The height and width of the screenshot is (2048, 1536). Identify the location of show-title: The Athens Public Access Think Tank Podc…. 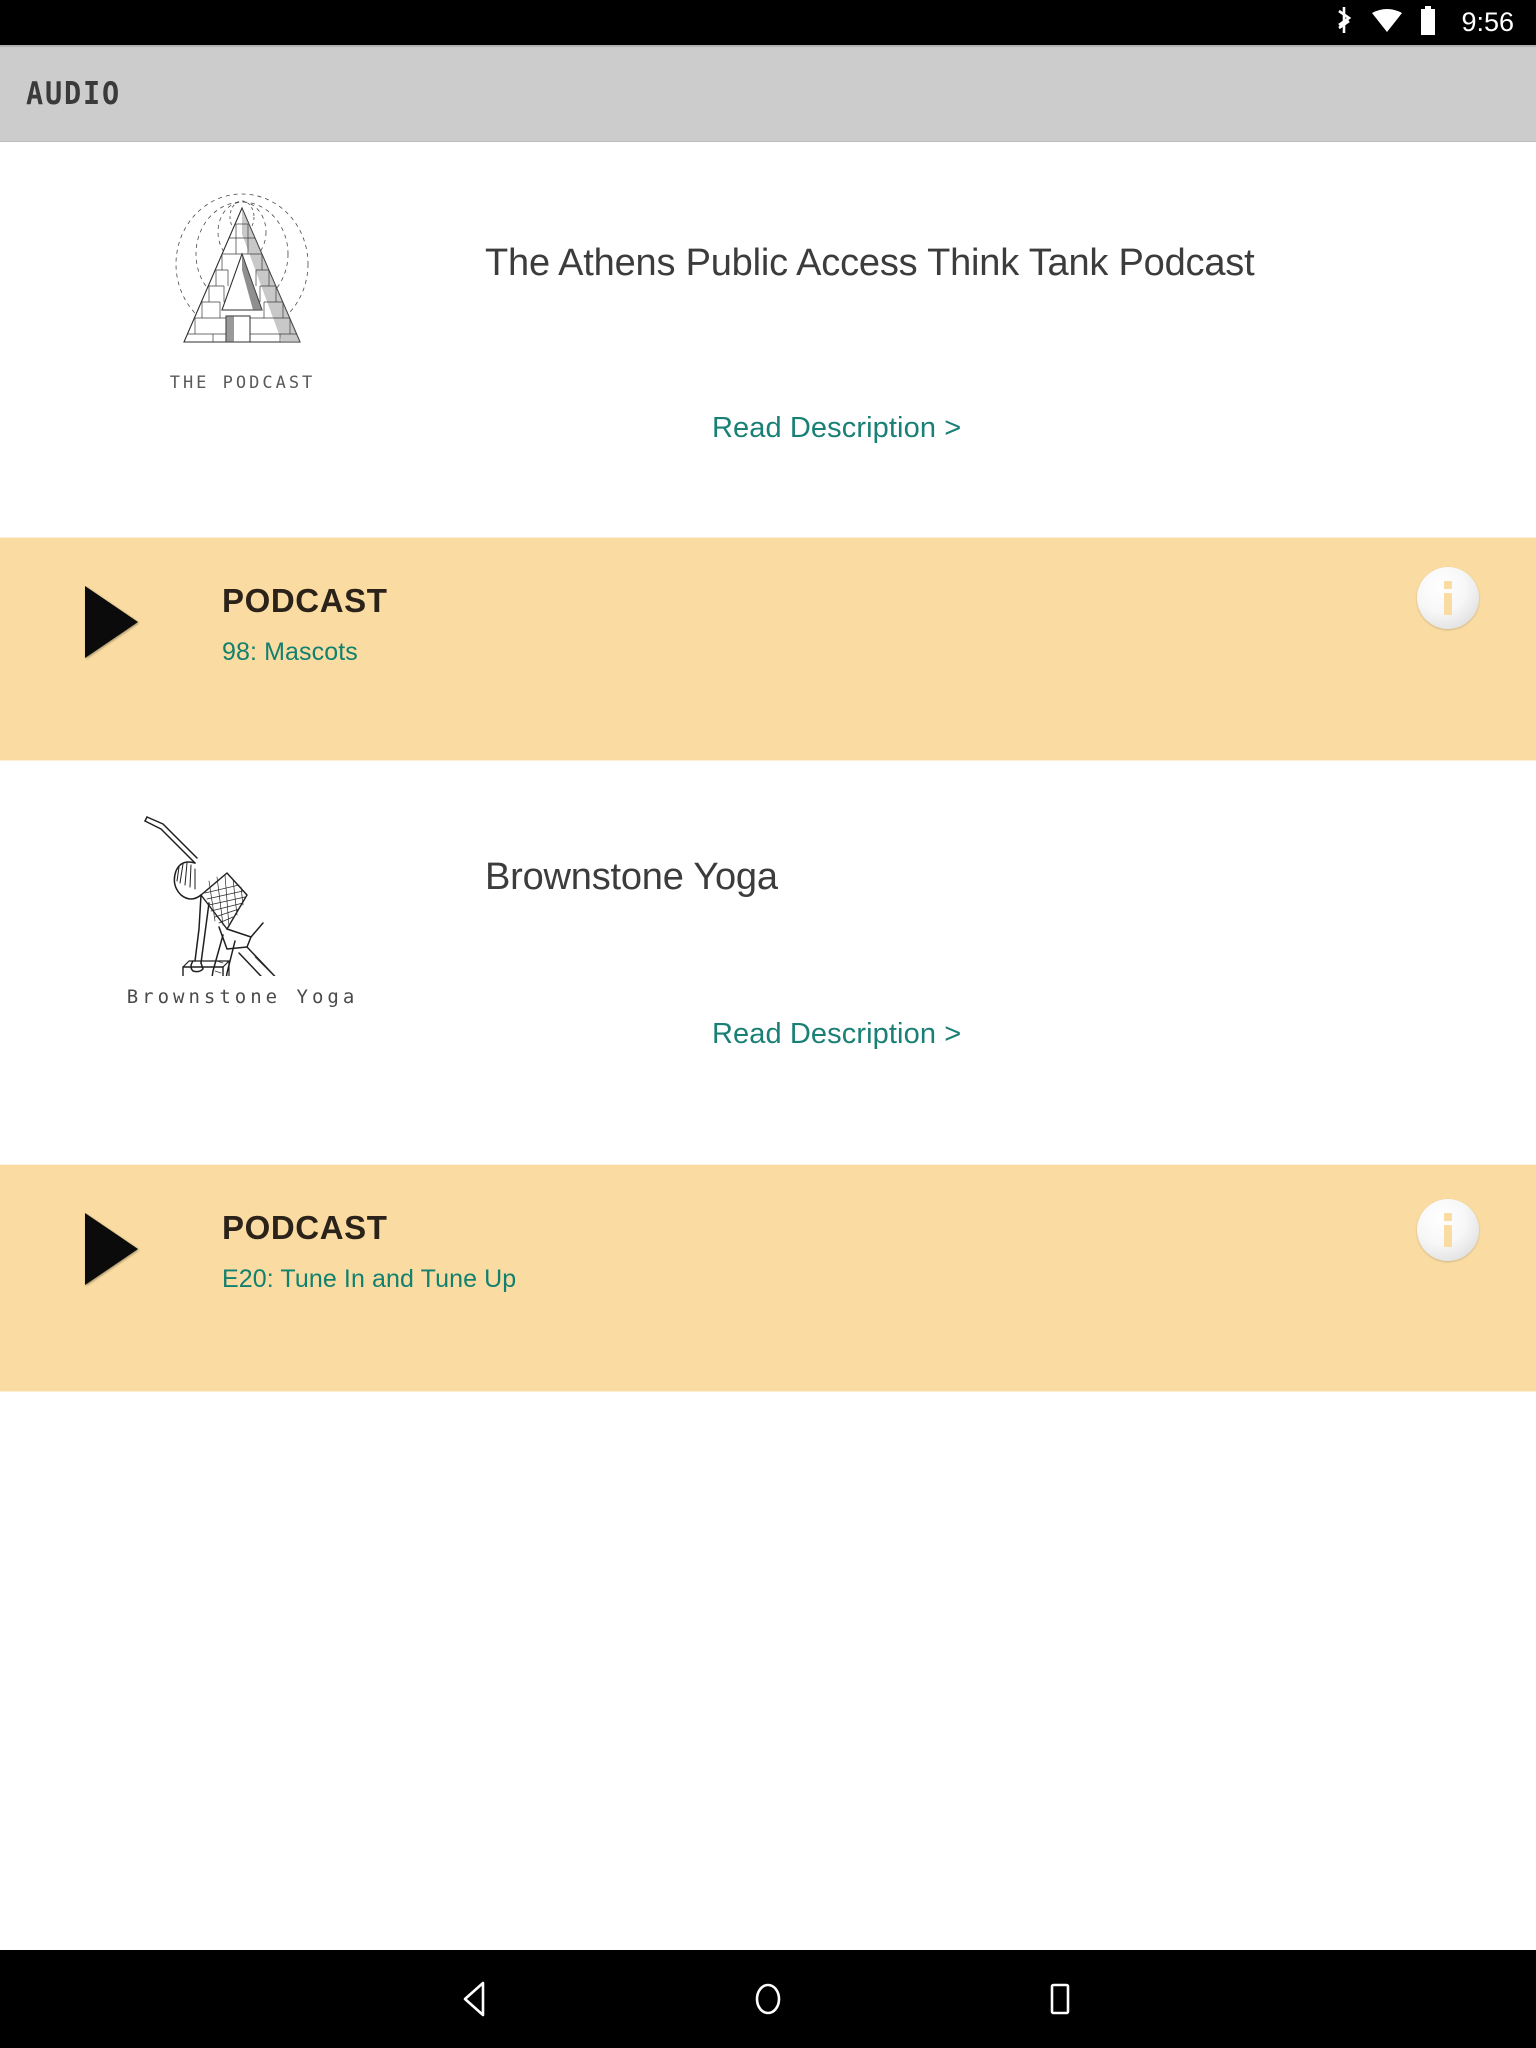
(870, 263).